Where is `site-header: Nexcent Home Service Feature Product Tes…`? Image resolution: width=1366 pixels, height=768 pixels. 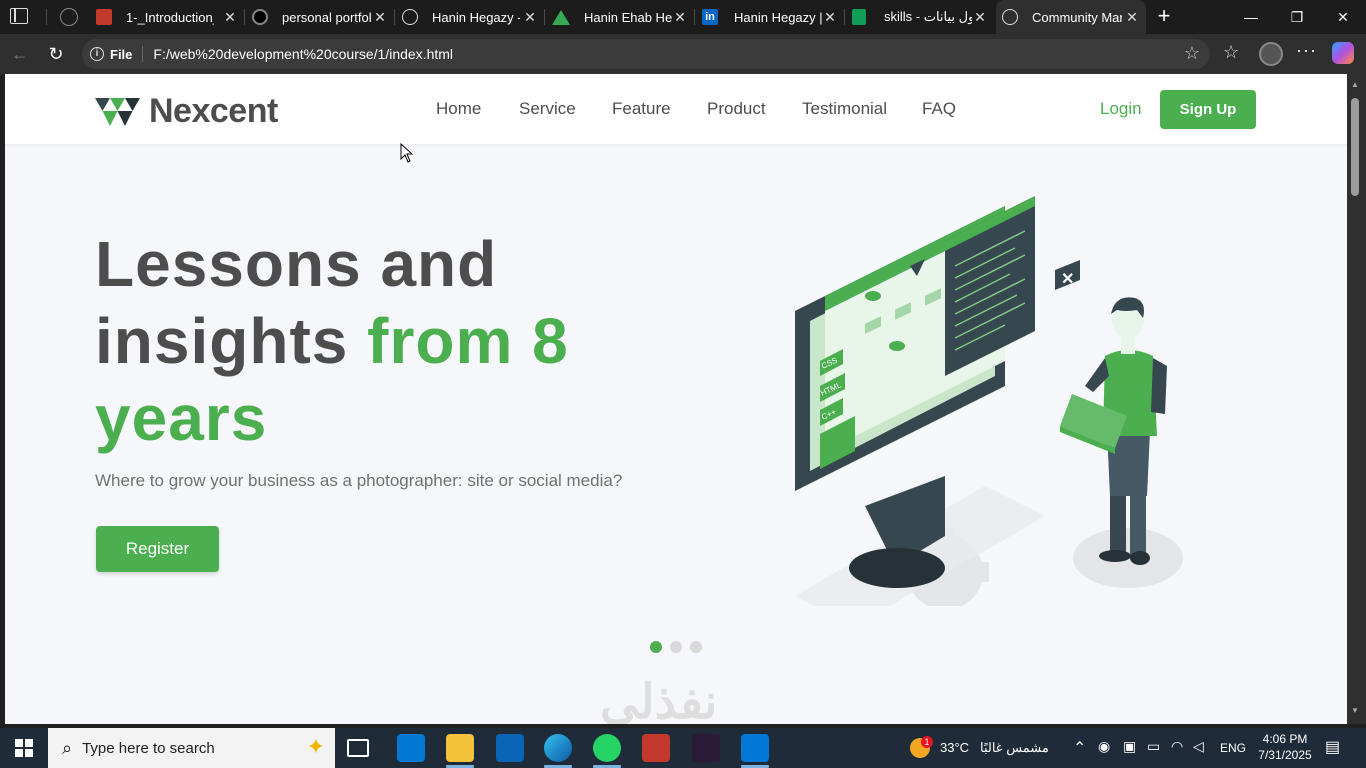
site-header: Nexcent Home Service Feature Product Tes… is located at coordinates (676, 109).